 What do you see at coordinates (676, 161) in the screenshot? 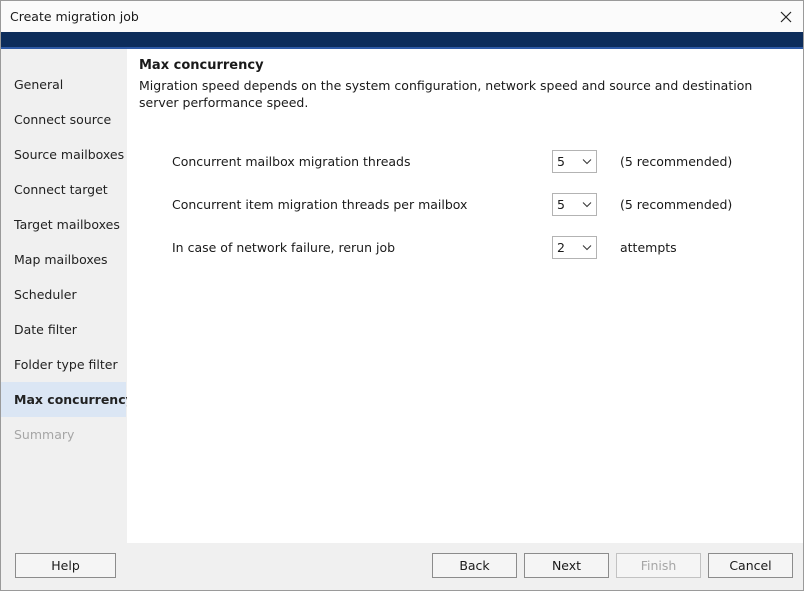
I see `mailbox-threads-hint: (5 recommended)` at bounding box center [676, 161].